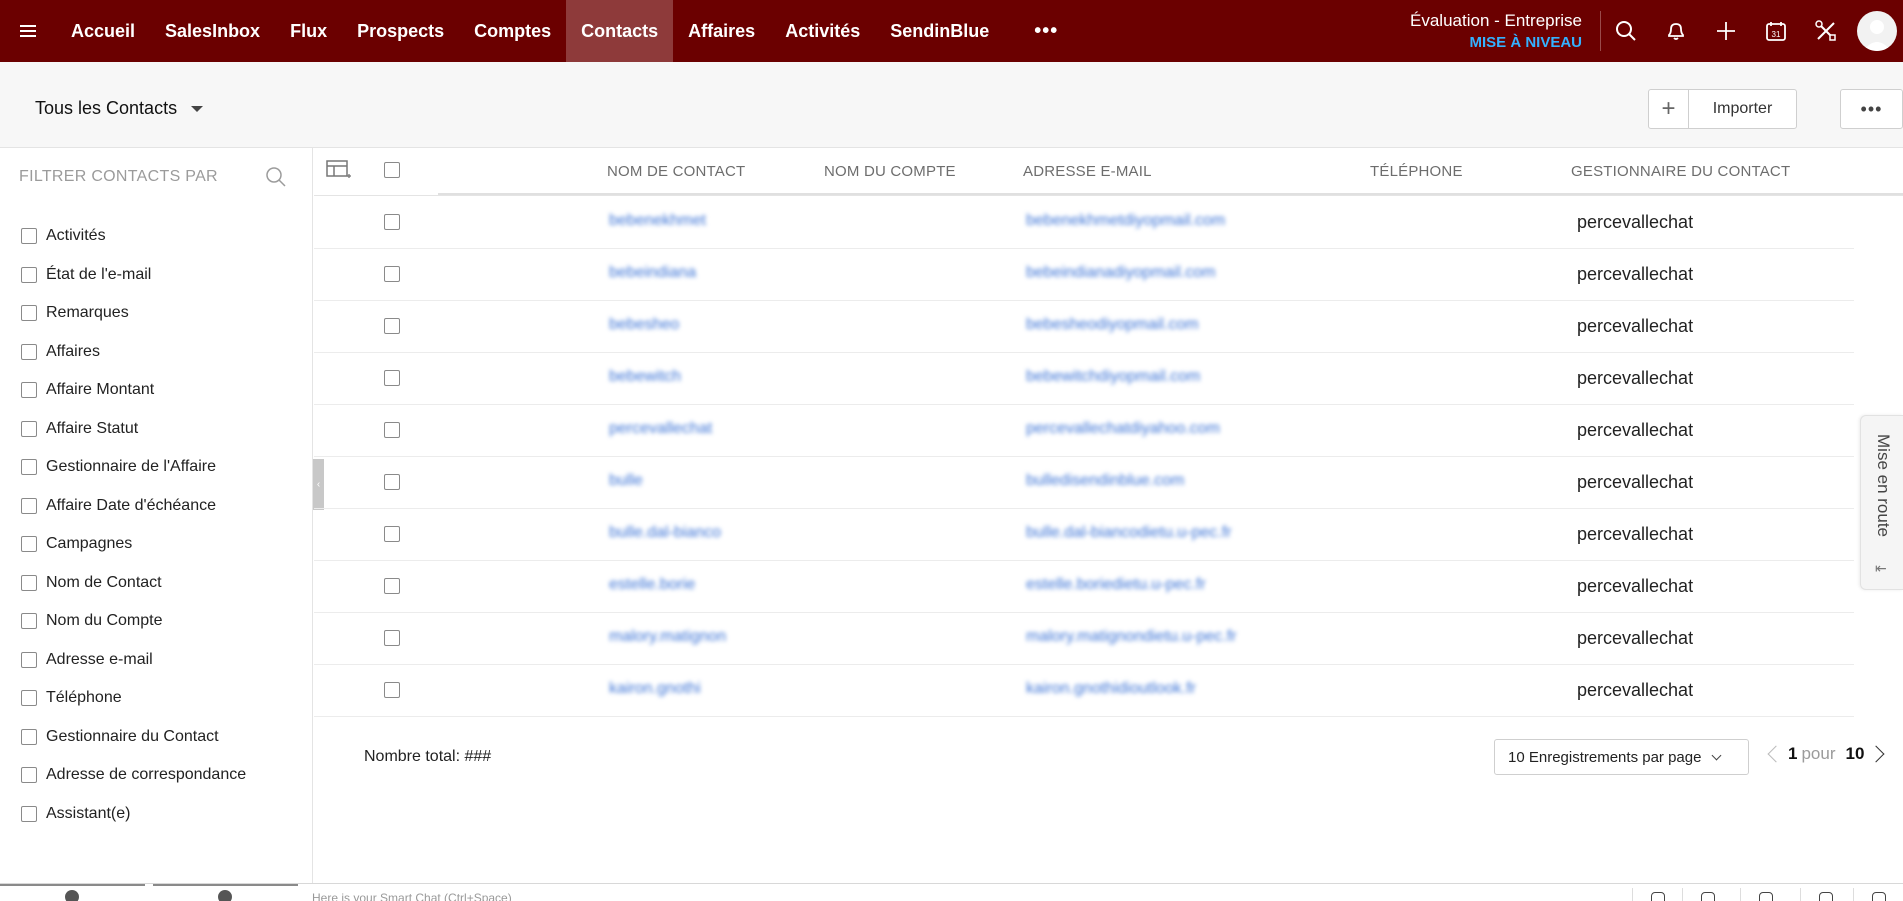  I want to click on bell-icon, so click(1676, 31).